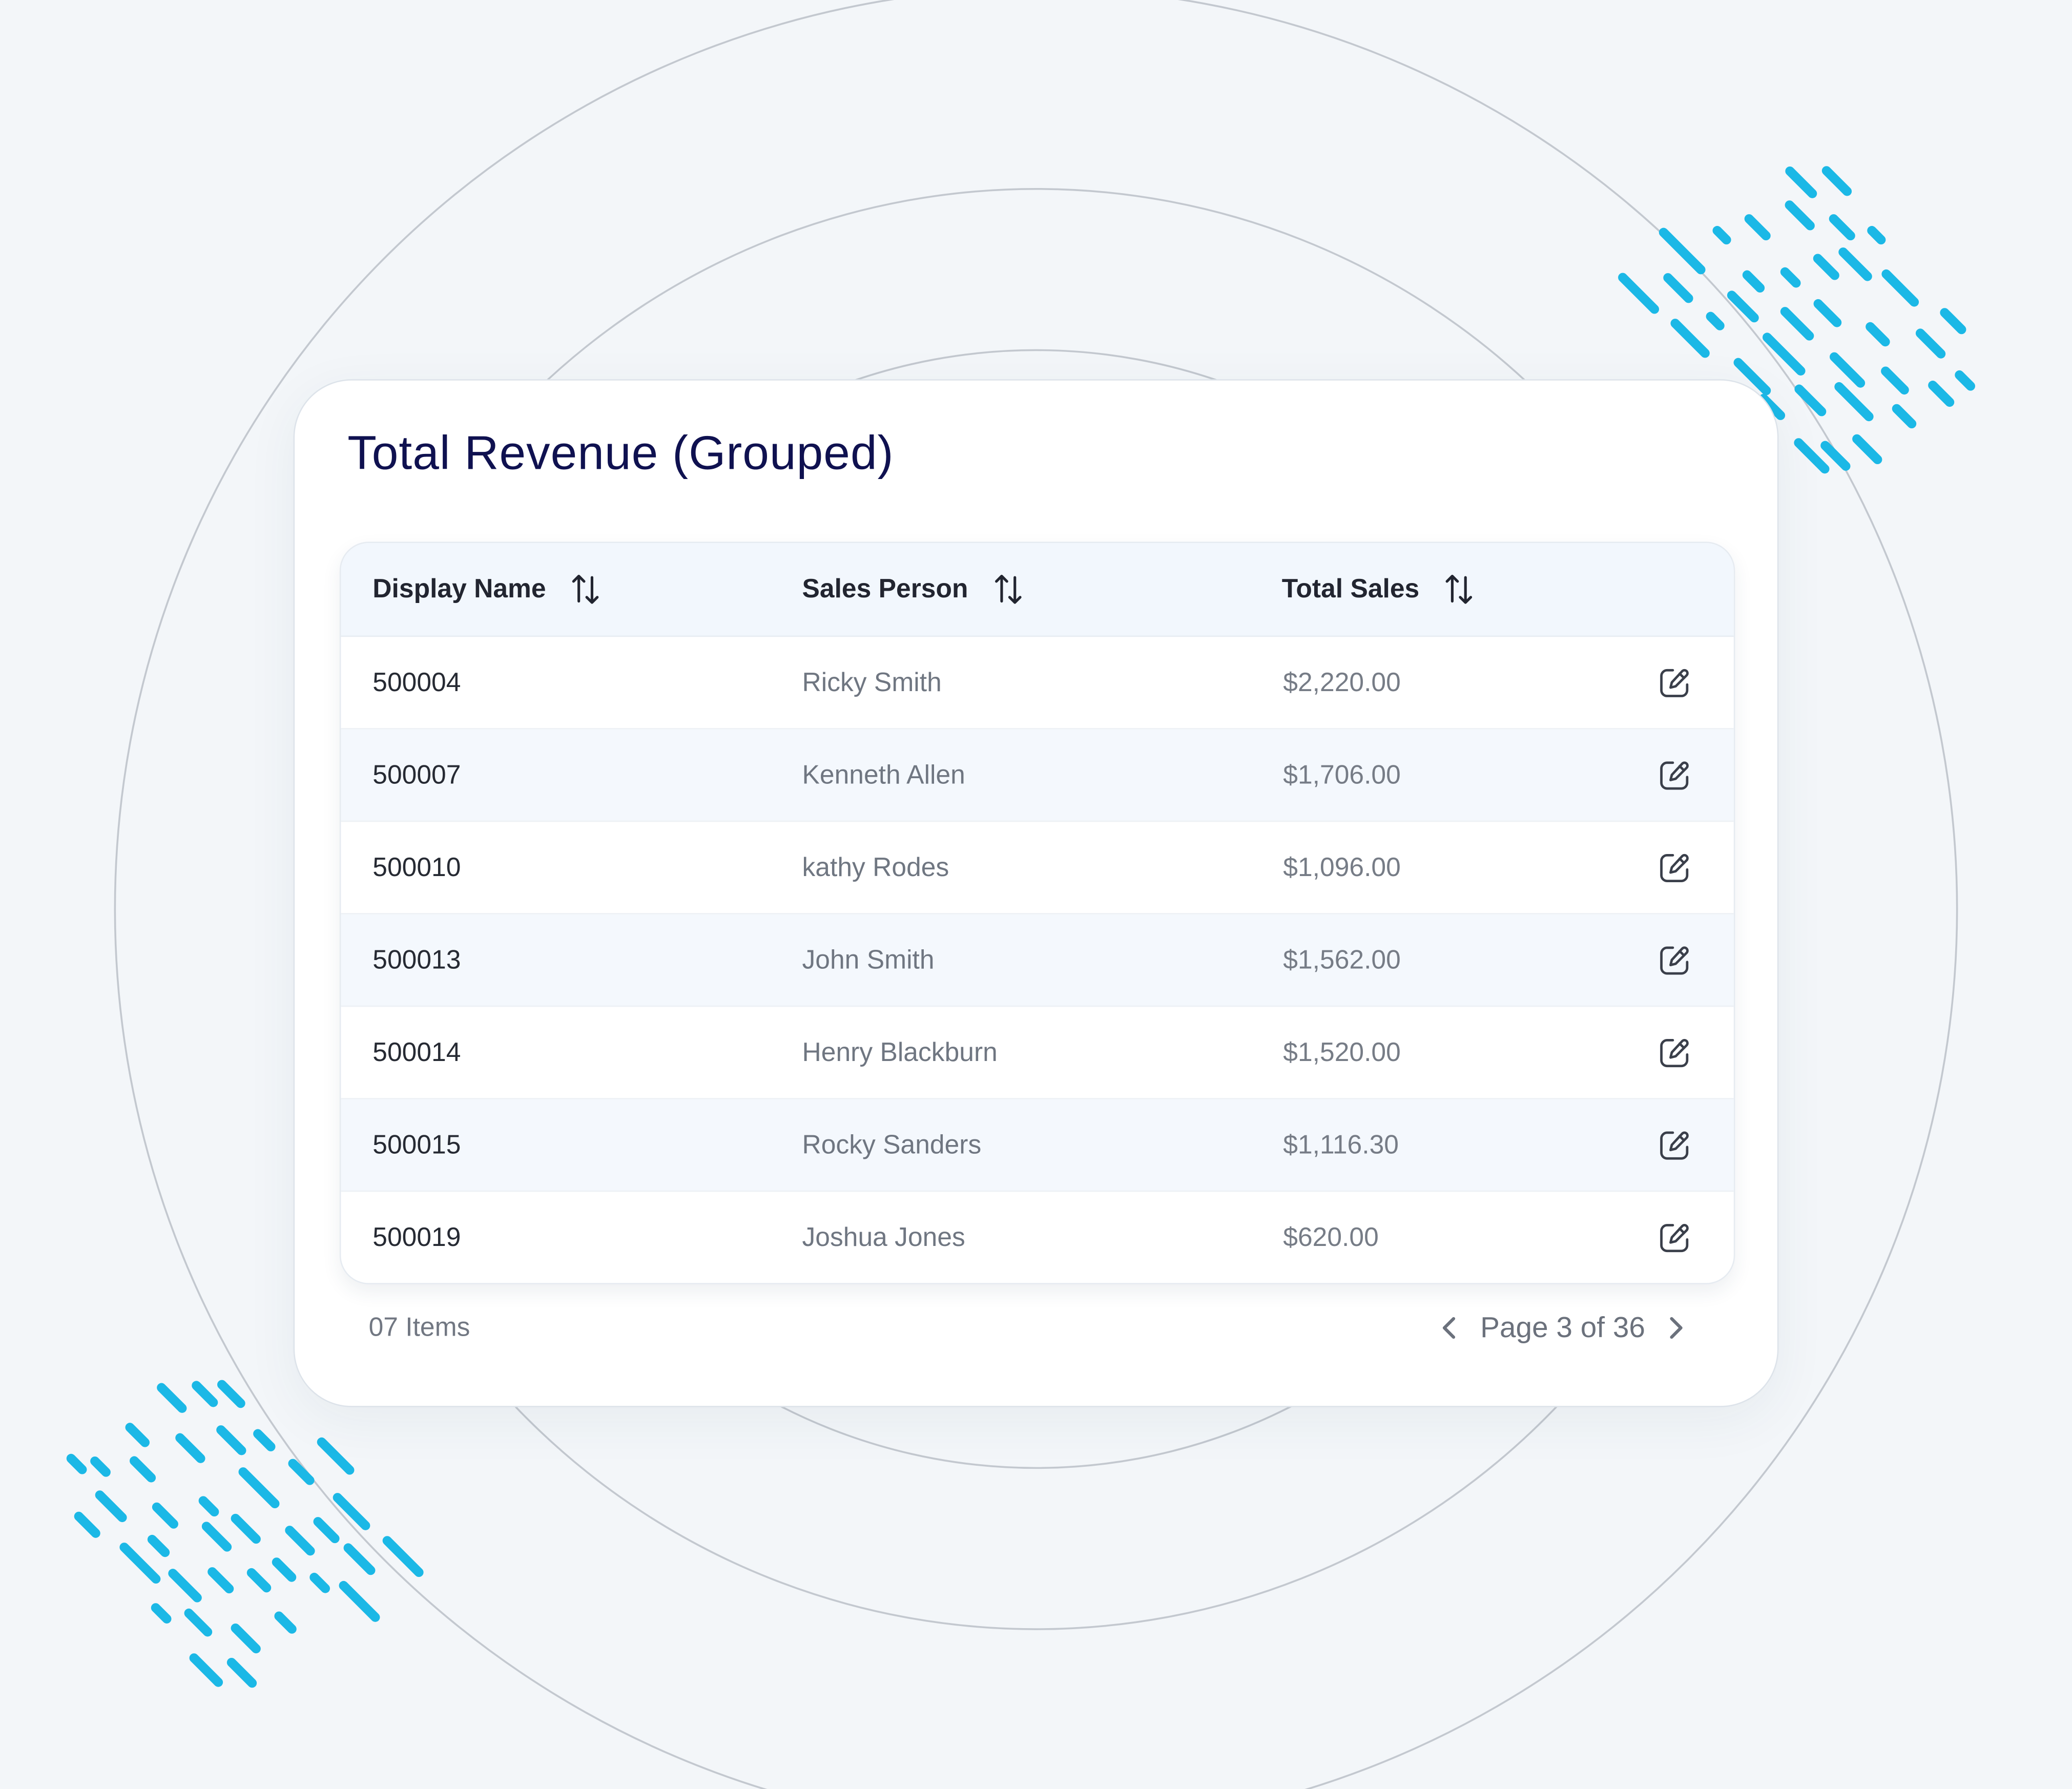  I want to click on page-indicator: Page 3 of 36, so click(1562, 1327).